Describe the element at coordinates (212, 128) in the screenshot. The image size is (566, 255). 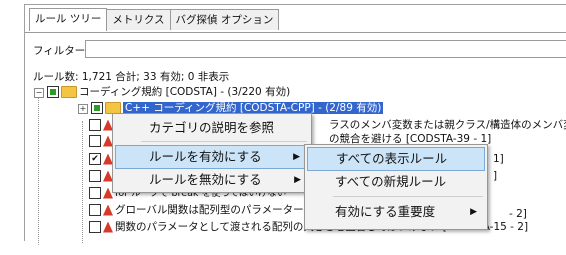
I see `menu-item-view-category-description: カテゴリの説明を参照` at that location.